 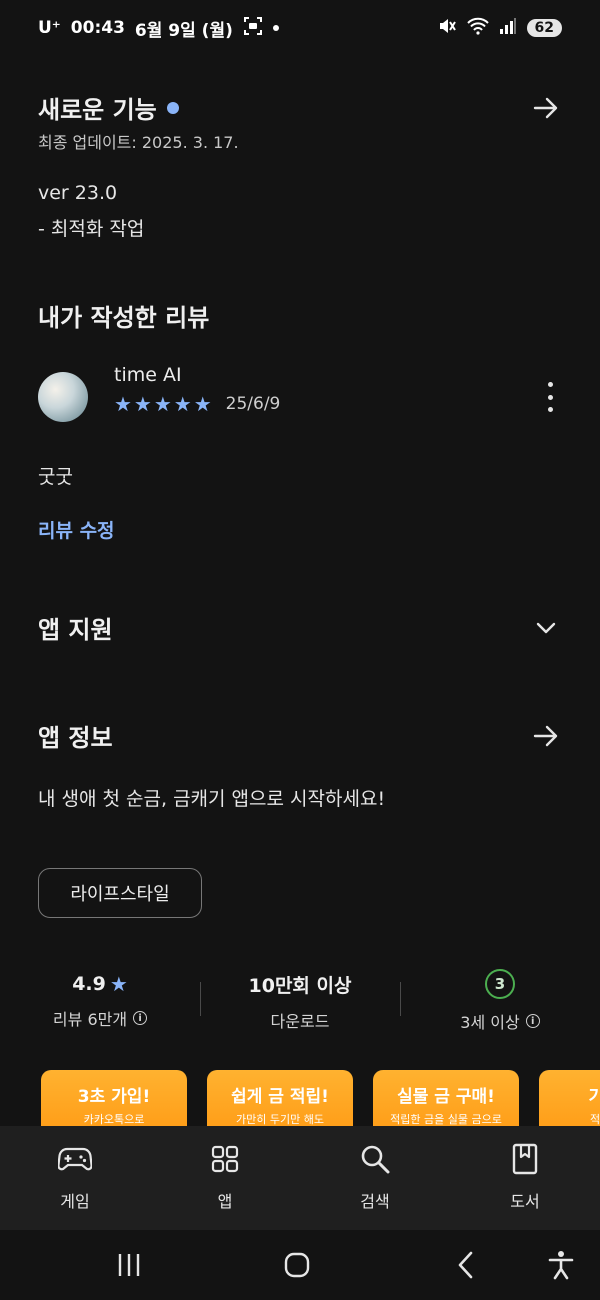 What do you see at coordinates (138, 142) in the screenshot?
I see `last-updated-text: 최종 업데이트: 2025. 3. 17.` at bounding box center [138, 142].